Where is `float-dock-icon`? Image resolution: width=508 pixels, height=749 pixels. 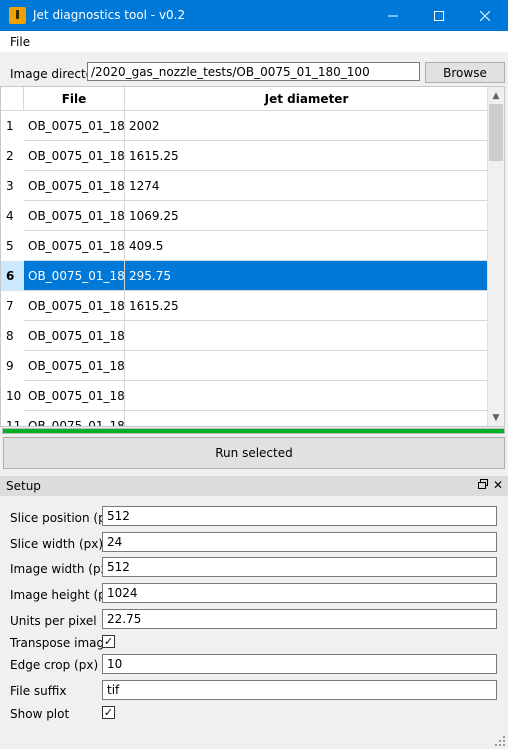
float-dock-icon is located at coordinates (483, 485).